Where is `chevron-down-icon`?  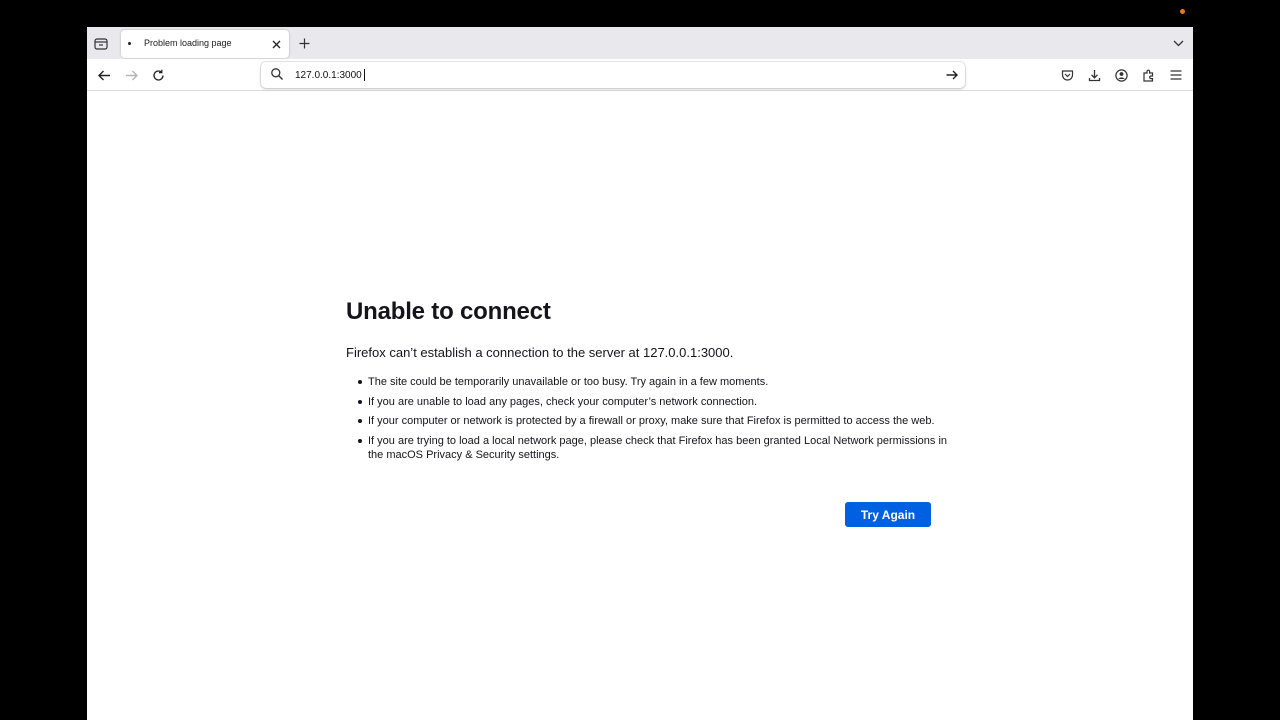 chevron-down-icon is located at coordinates (1178, 43).